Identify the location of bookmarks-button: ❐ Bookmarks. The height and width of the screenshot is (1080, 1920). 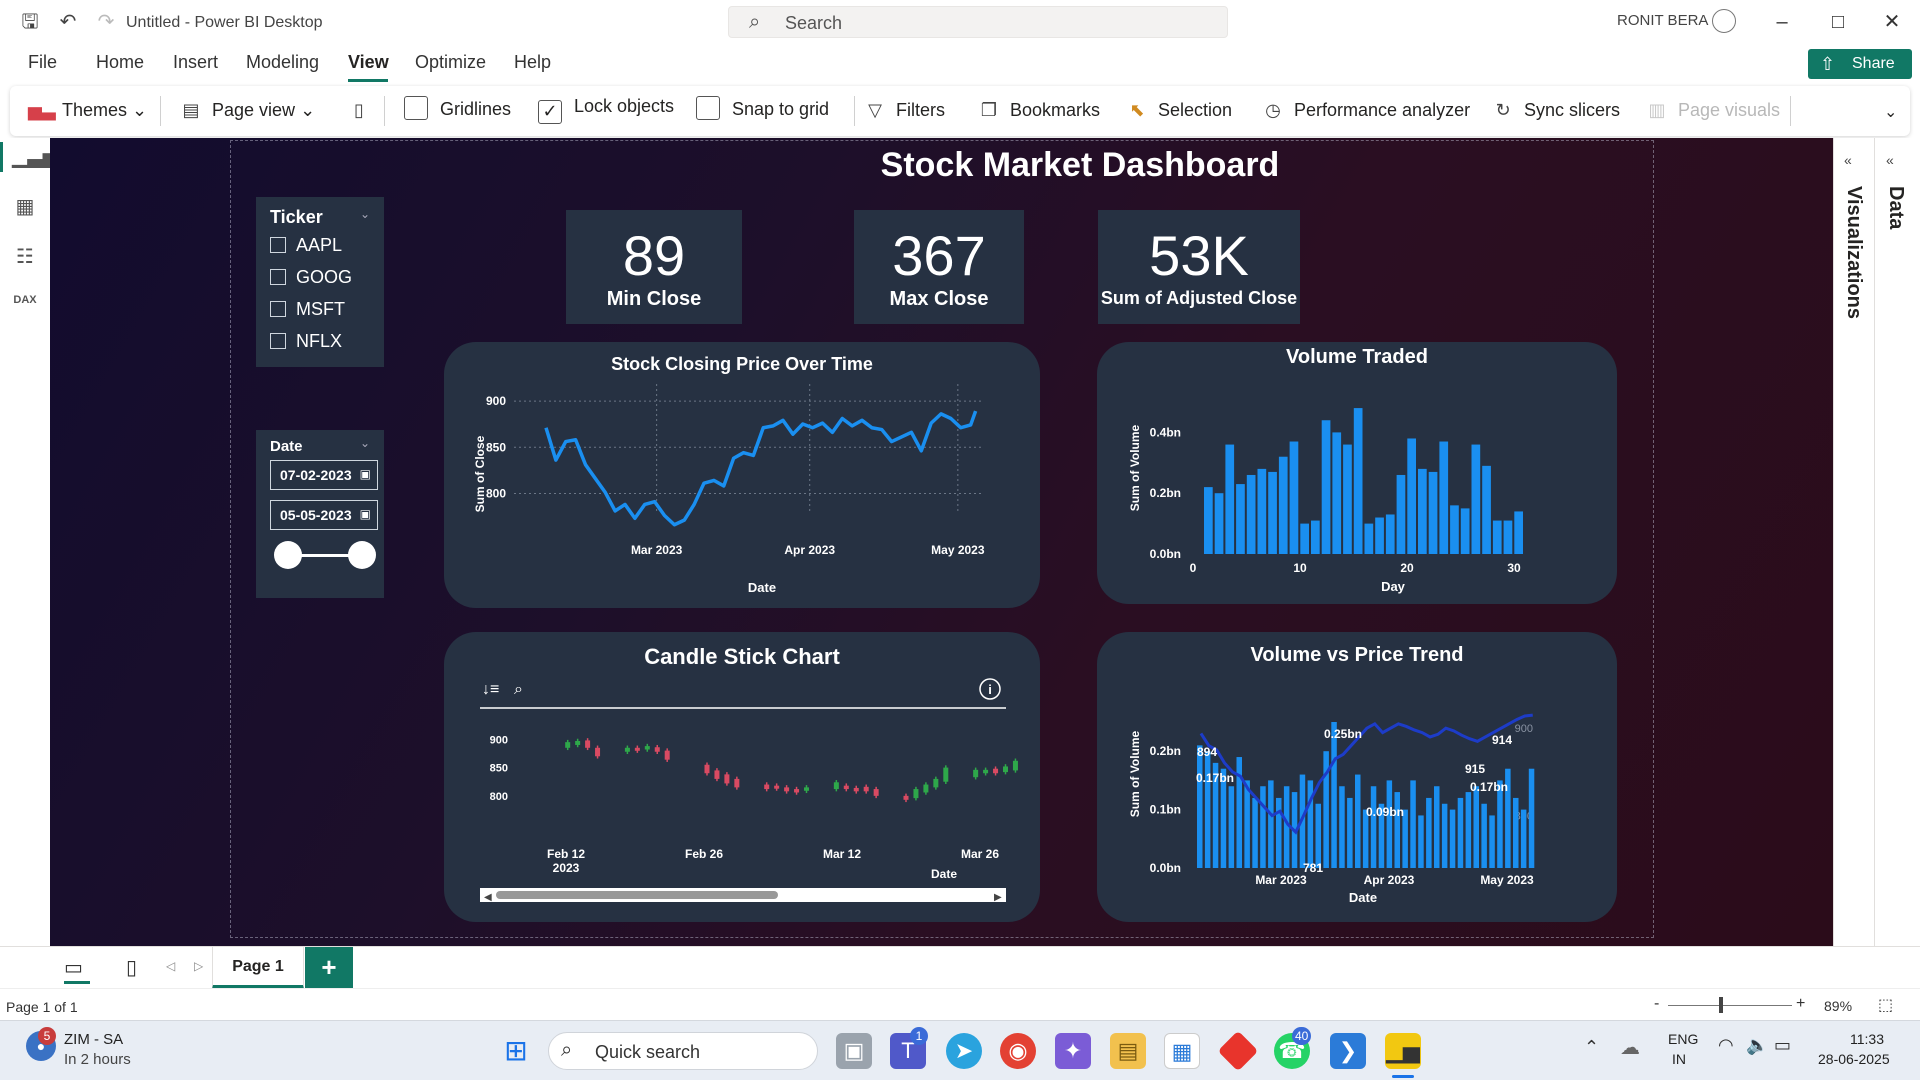
(1038, 110).